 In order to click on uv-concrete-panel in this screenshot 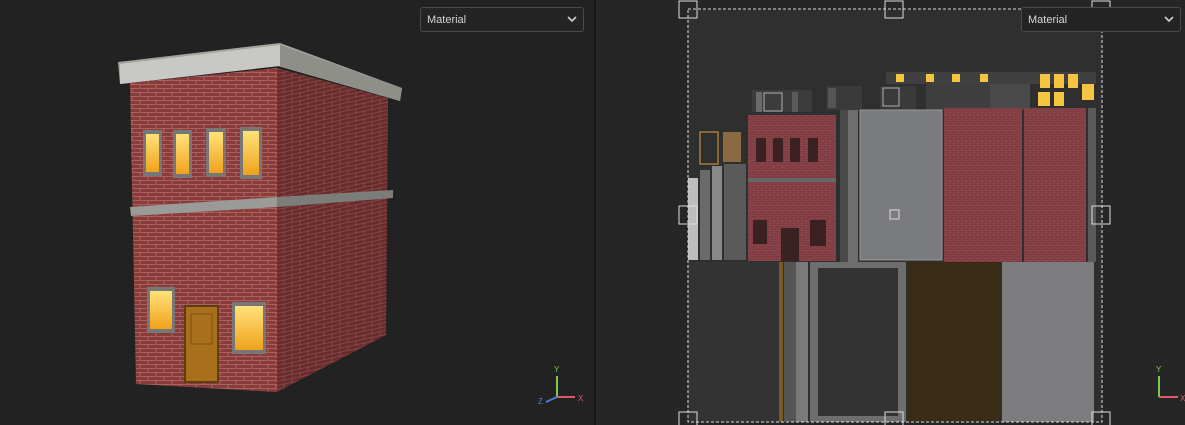, I will do `click(1048, 342)`.